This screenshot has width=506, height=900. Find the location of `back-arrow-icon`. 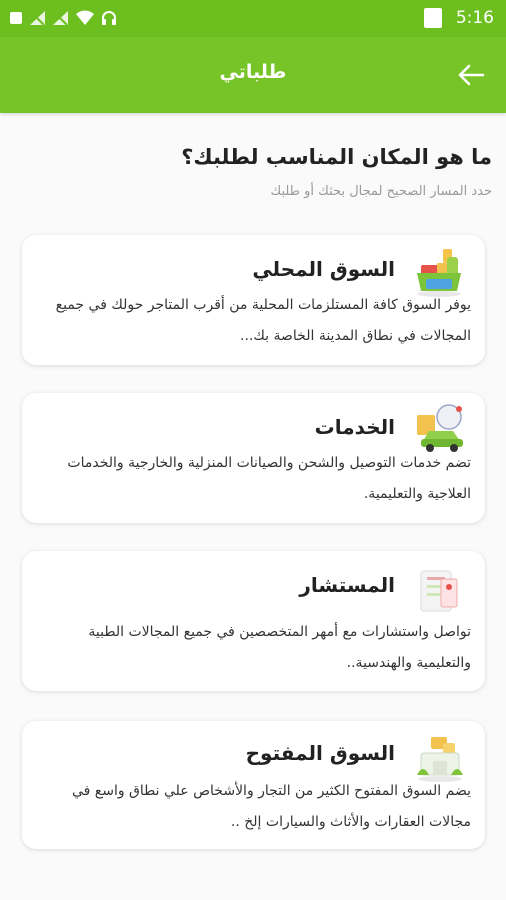

back-arrow-icon is located at coordinates (471, 75).